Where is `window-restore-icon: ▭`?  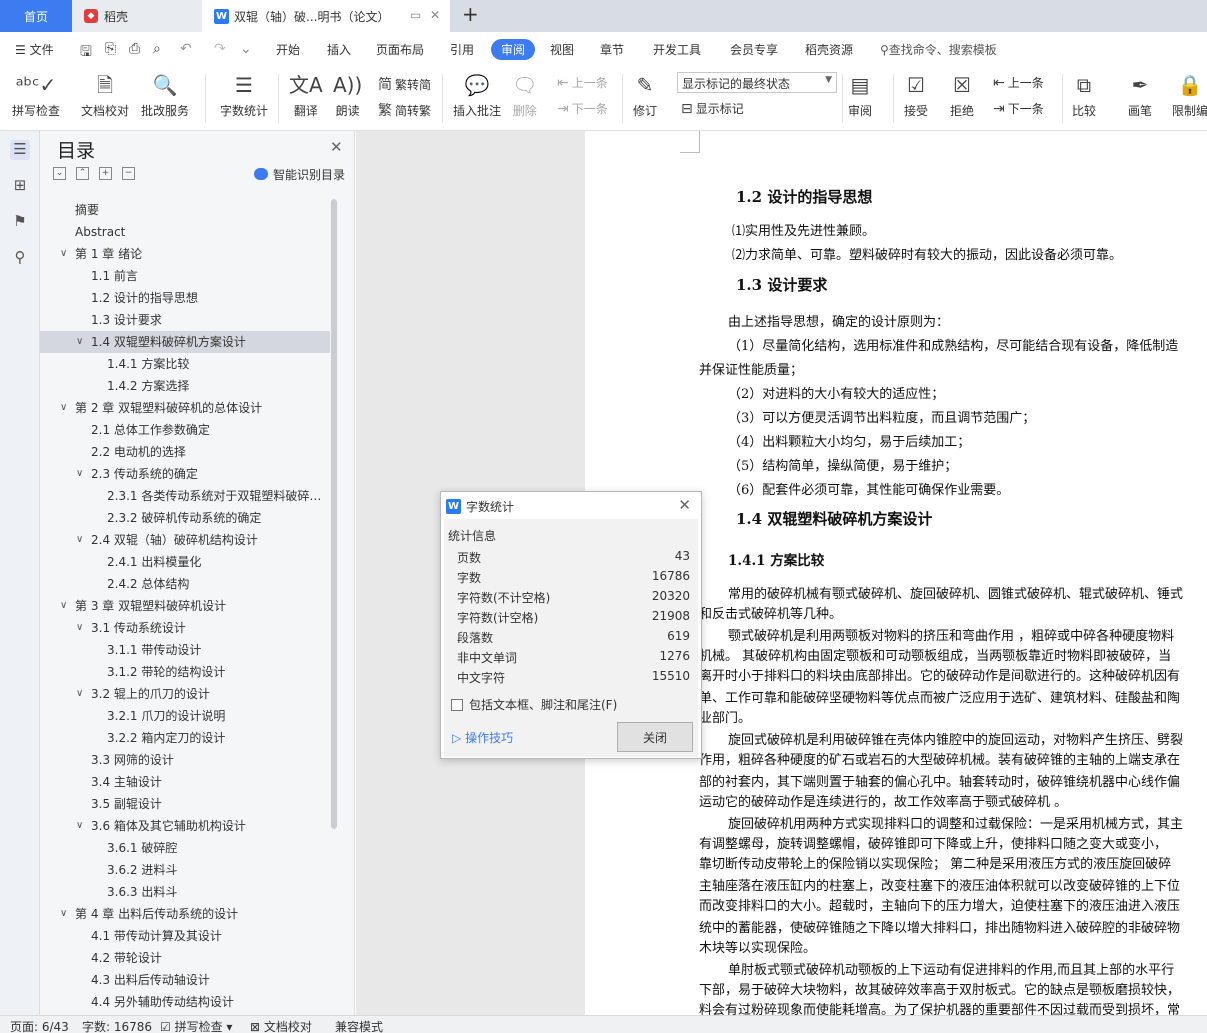
window-restore-icon: ▭ is located at coordinates (415, 15).